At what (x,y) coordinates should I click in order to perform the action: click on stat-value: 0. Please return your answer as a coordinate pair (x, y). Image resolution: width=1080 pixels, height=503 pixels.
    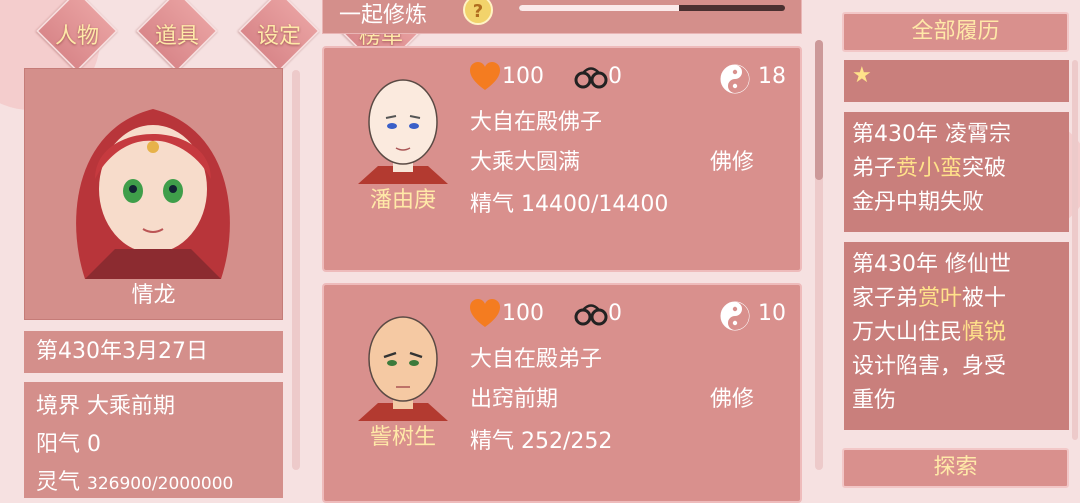
    Looking at the image, I should click on (94, 444).